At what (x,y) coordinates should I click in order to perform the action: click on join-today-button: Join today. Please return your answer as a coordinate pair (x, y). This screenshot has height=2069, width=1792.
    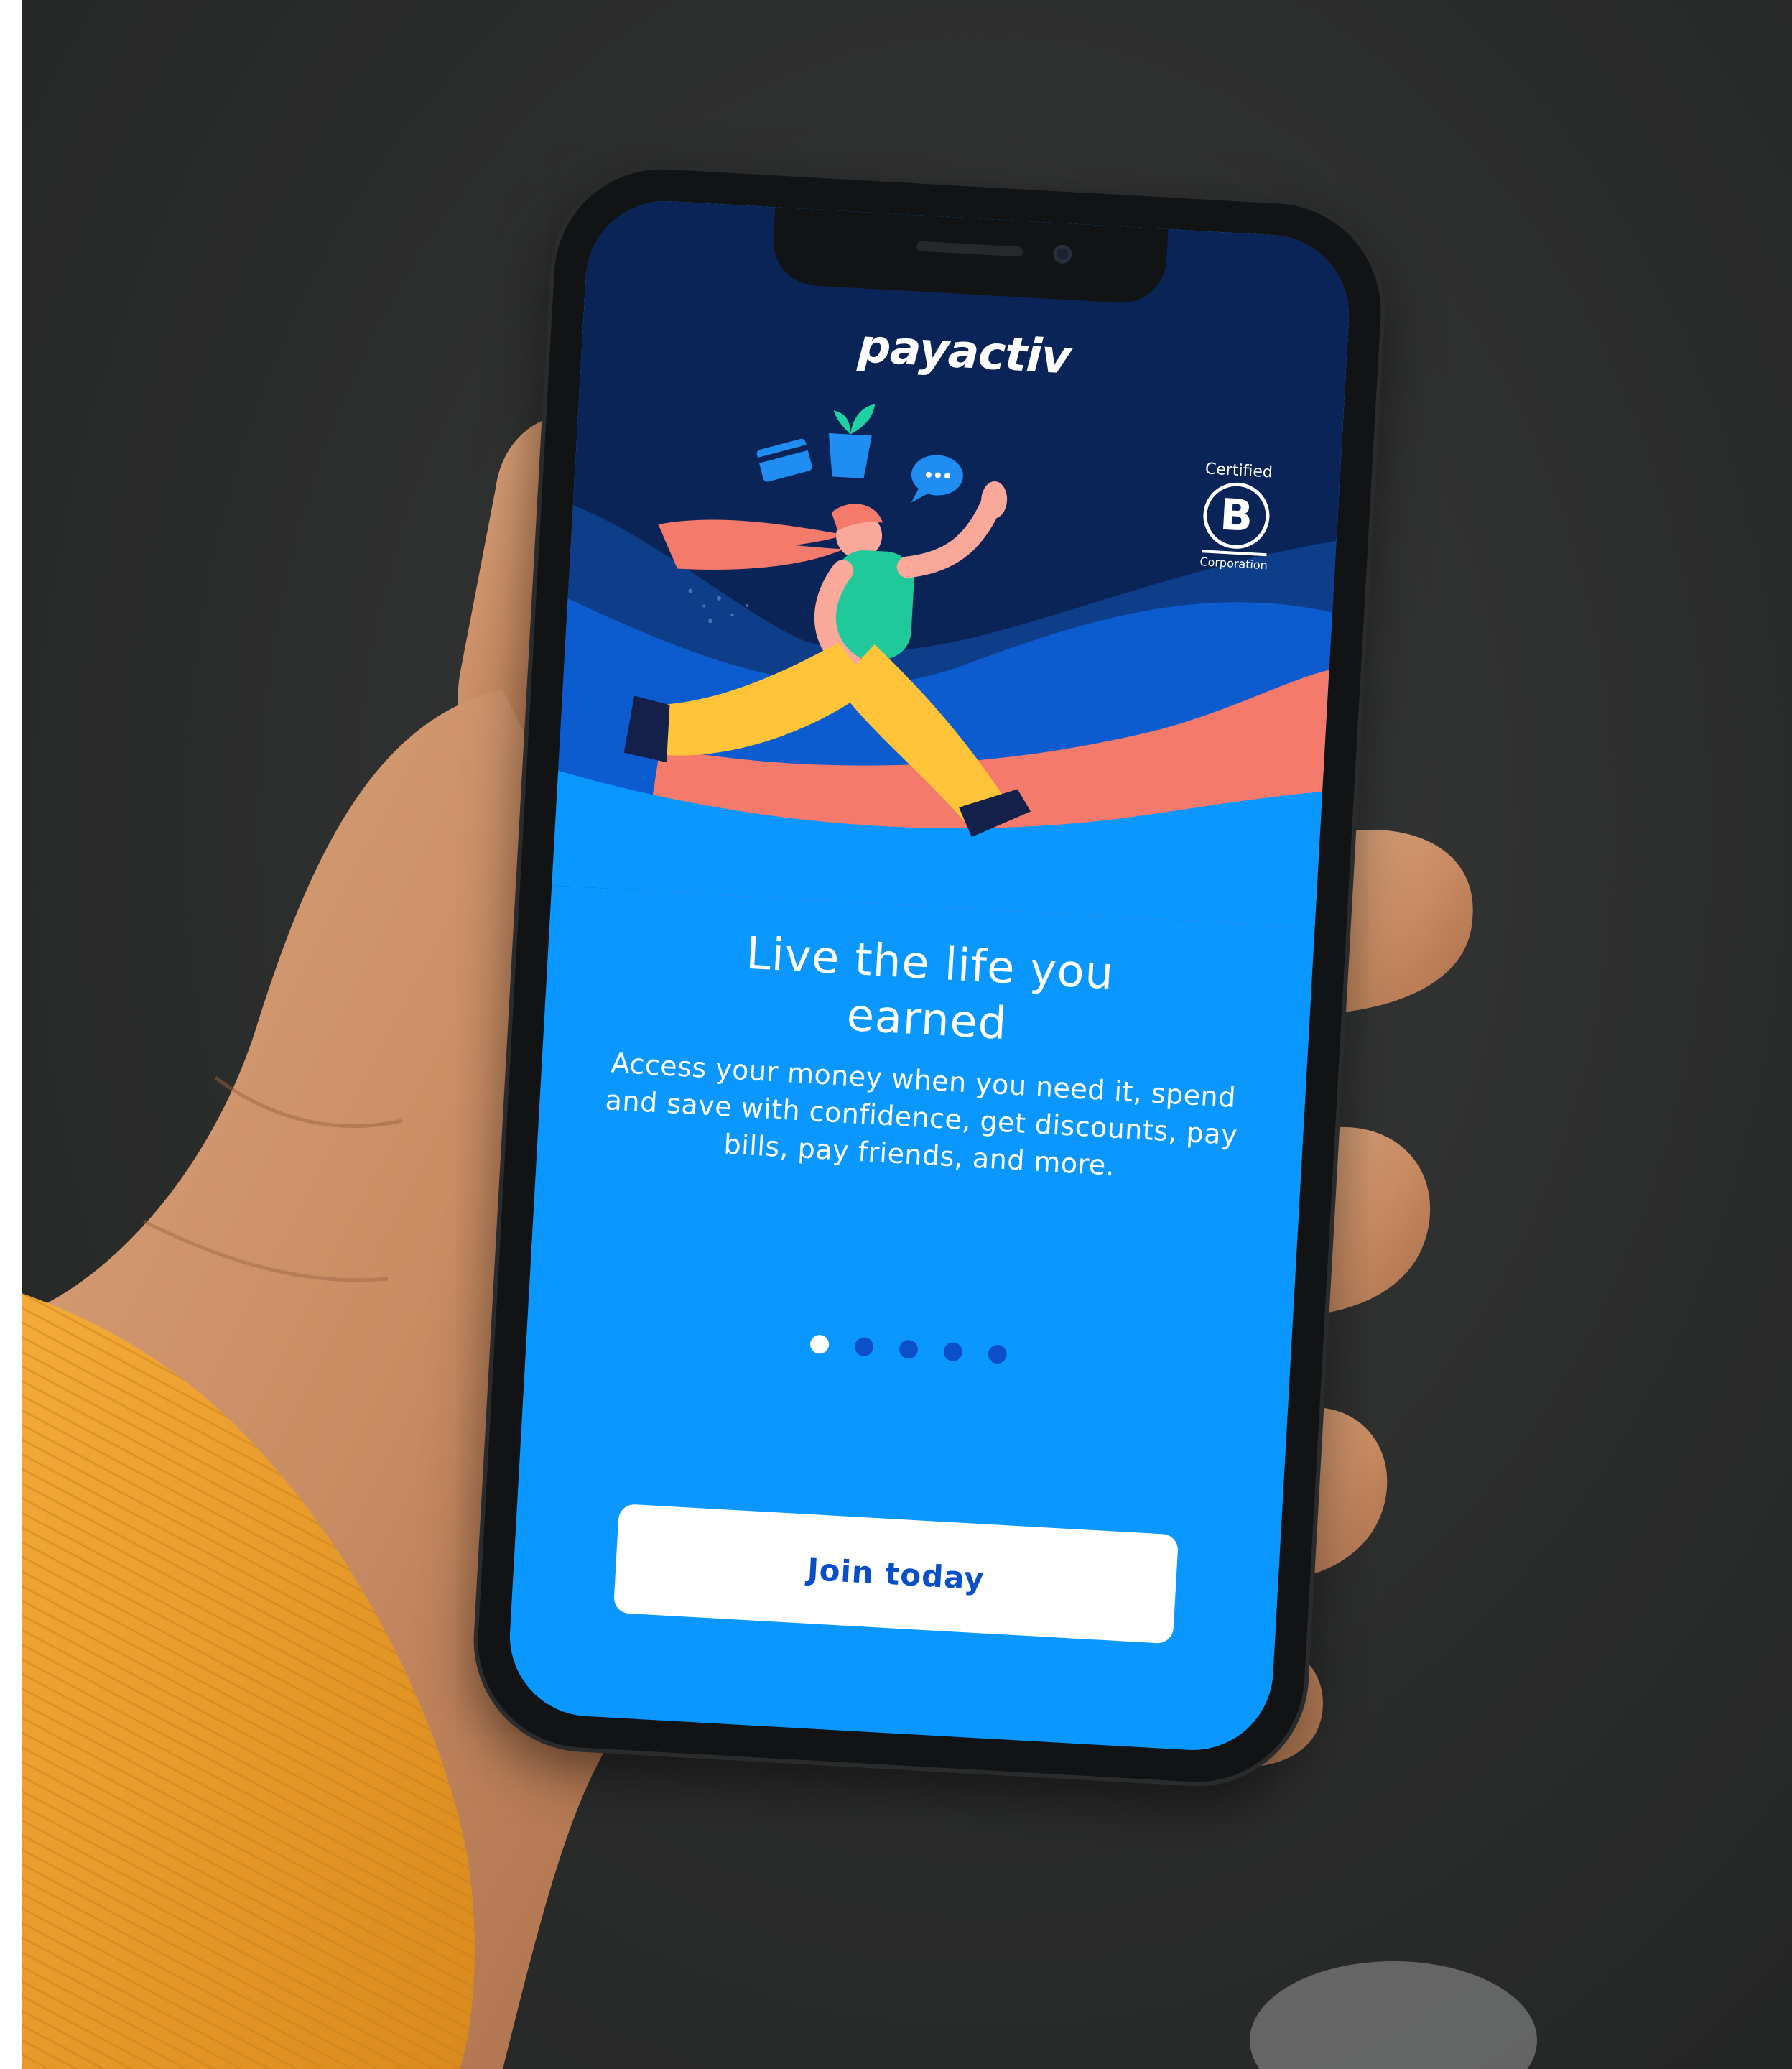
    Looking at the image, I should click on (896, 1574).